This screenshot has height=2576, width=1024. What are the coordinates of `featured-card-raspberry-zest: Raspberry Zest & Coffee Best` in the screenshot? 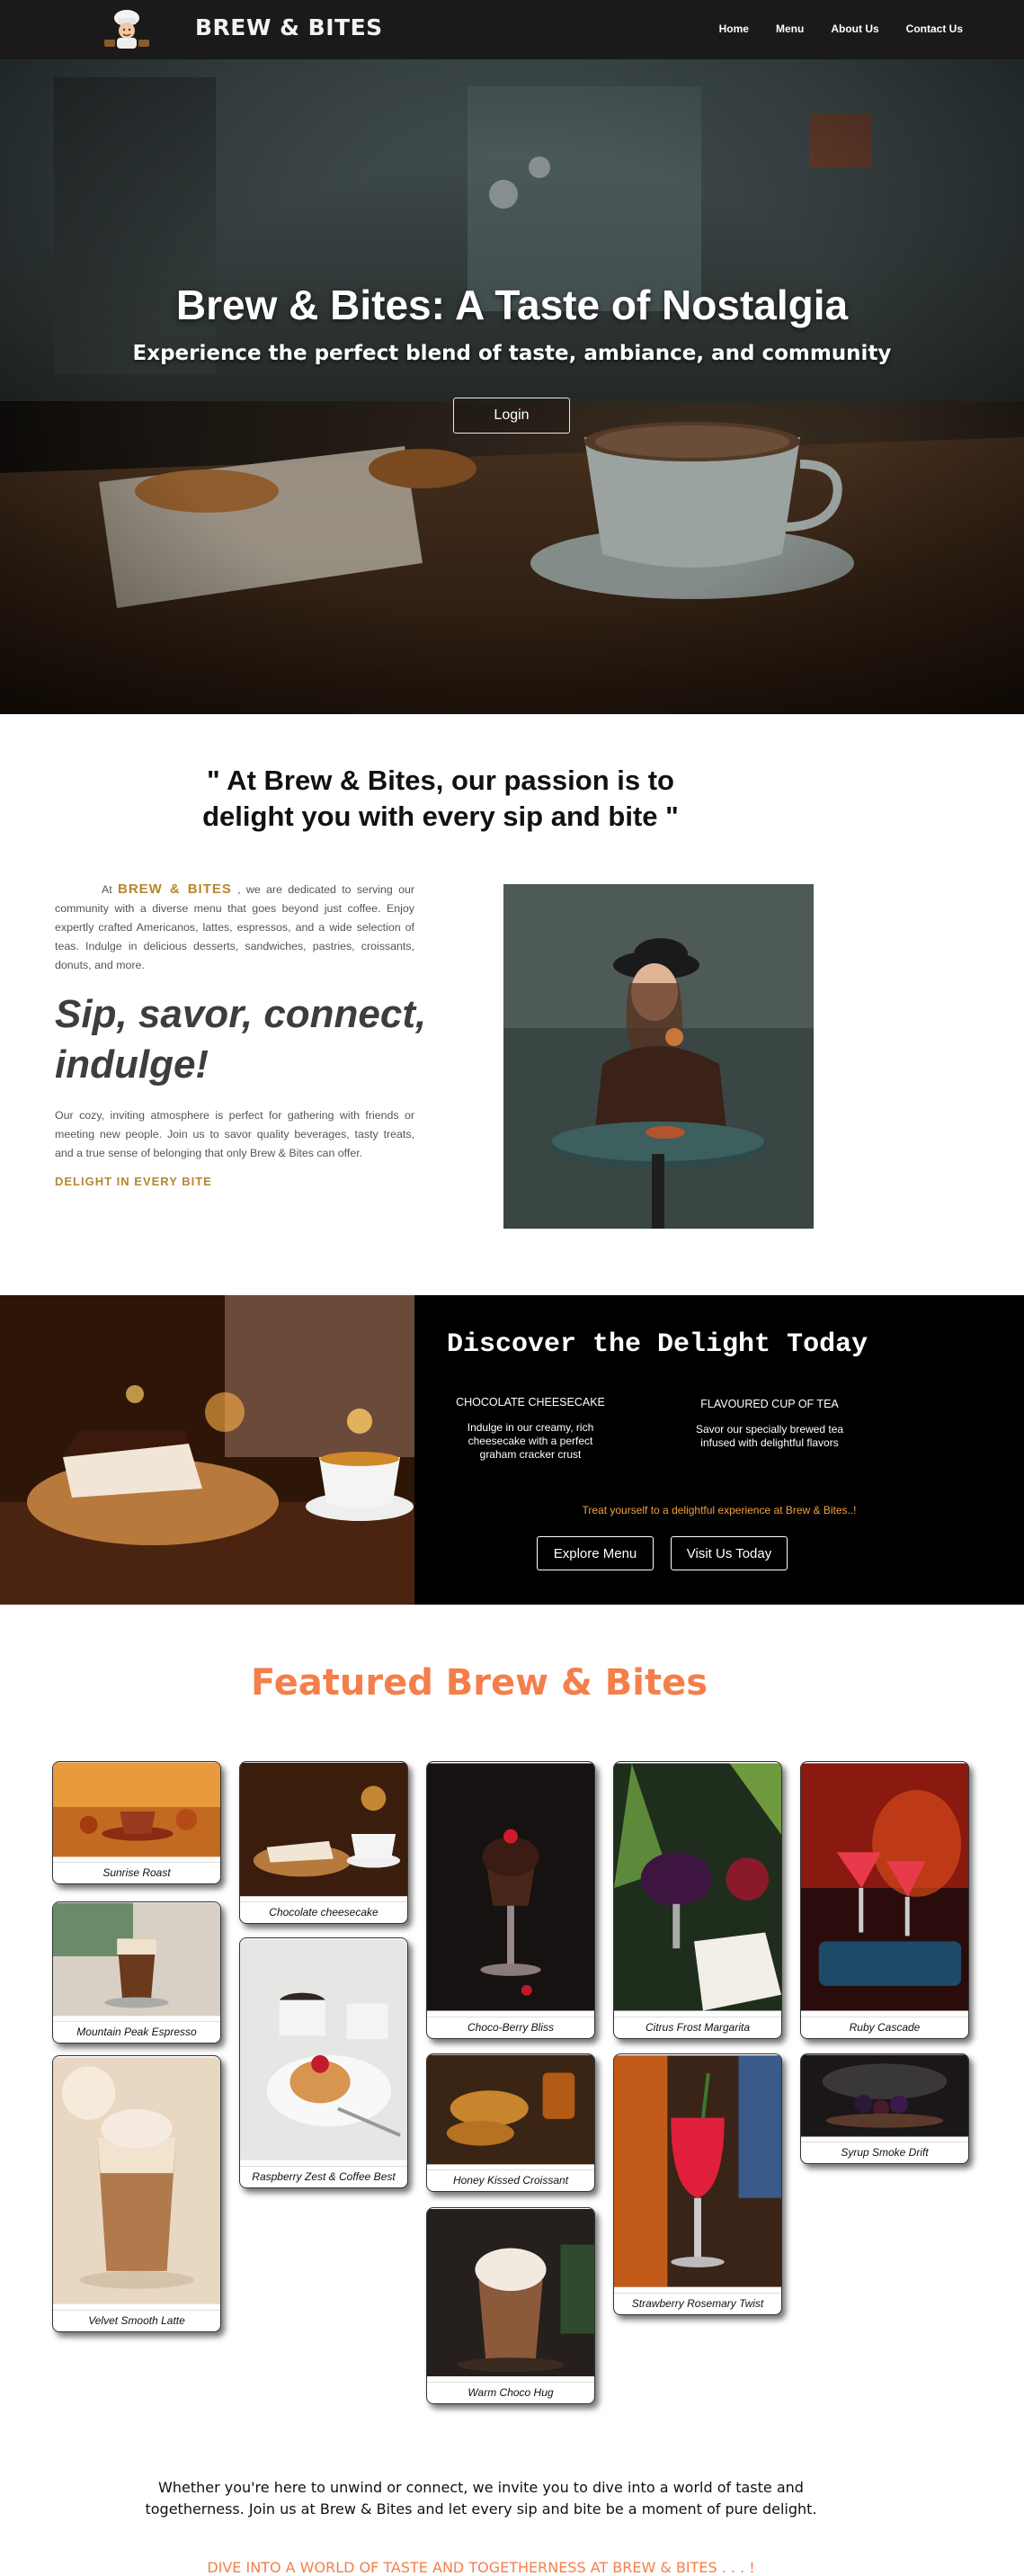 It's located at (323, 2062).